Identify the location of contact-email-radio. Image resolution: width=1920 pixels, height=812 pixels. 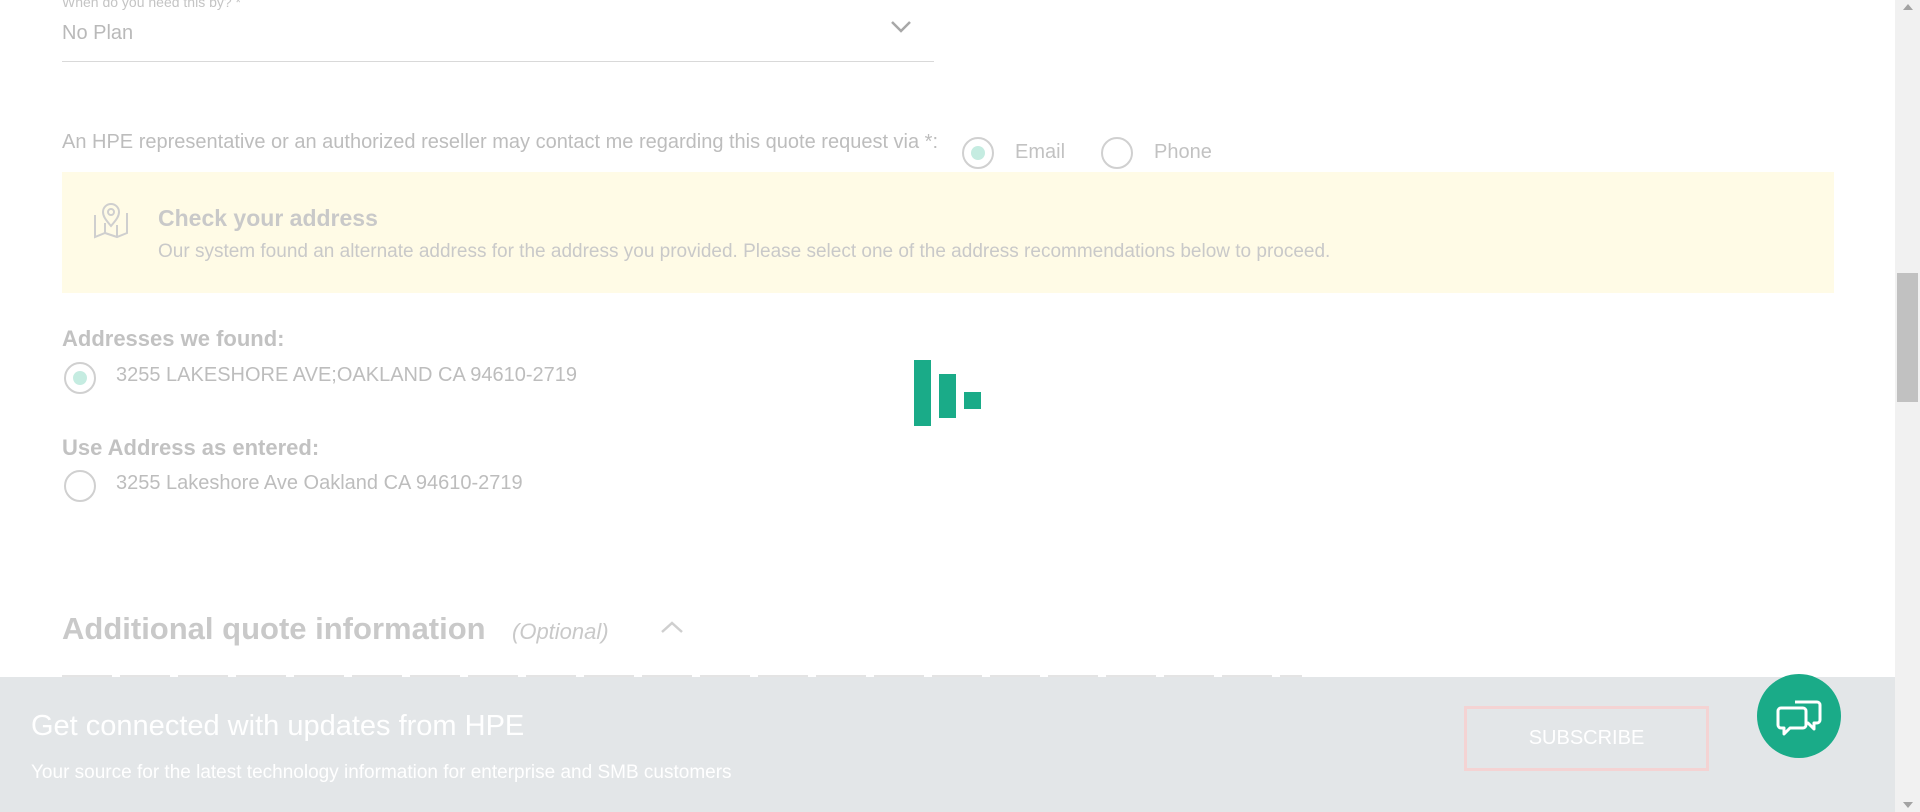
(978, 153).